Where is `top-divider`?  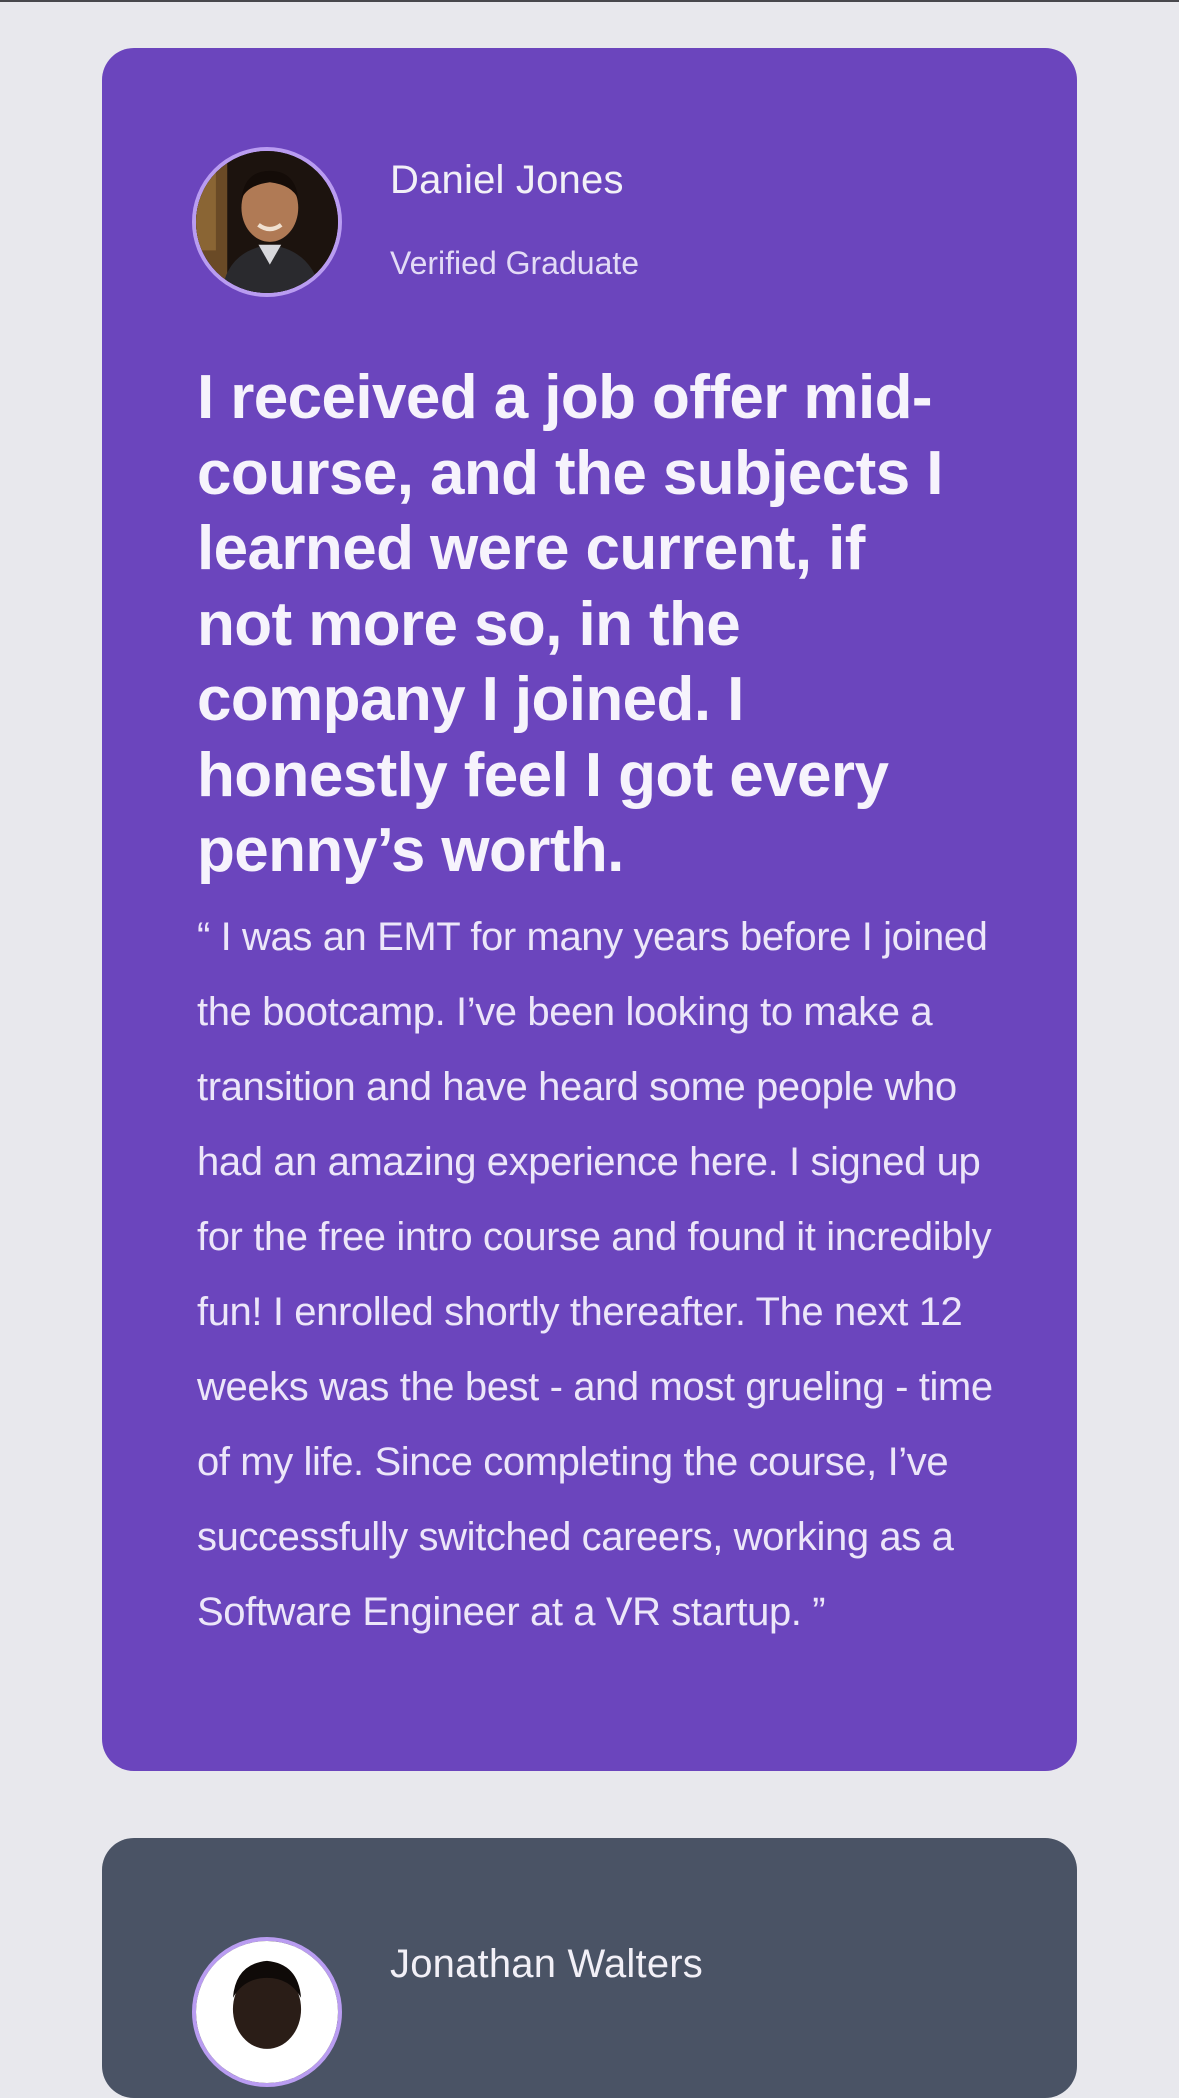
top-divider is located at coordinates (589, 1).